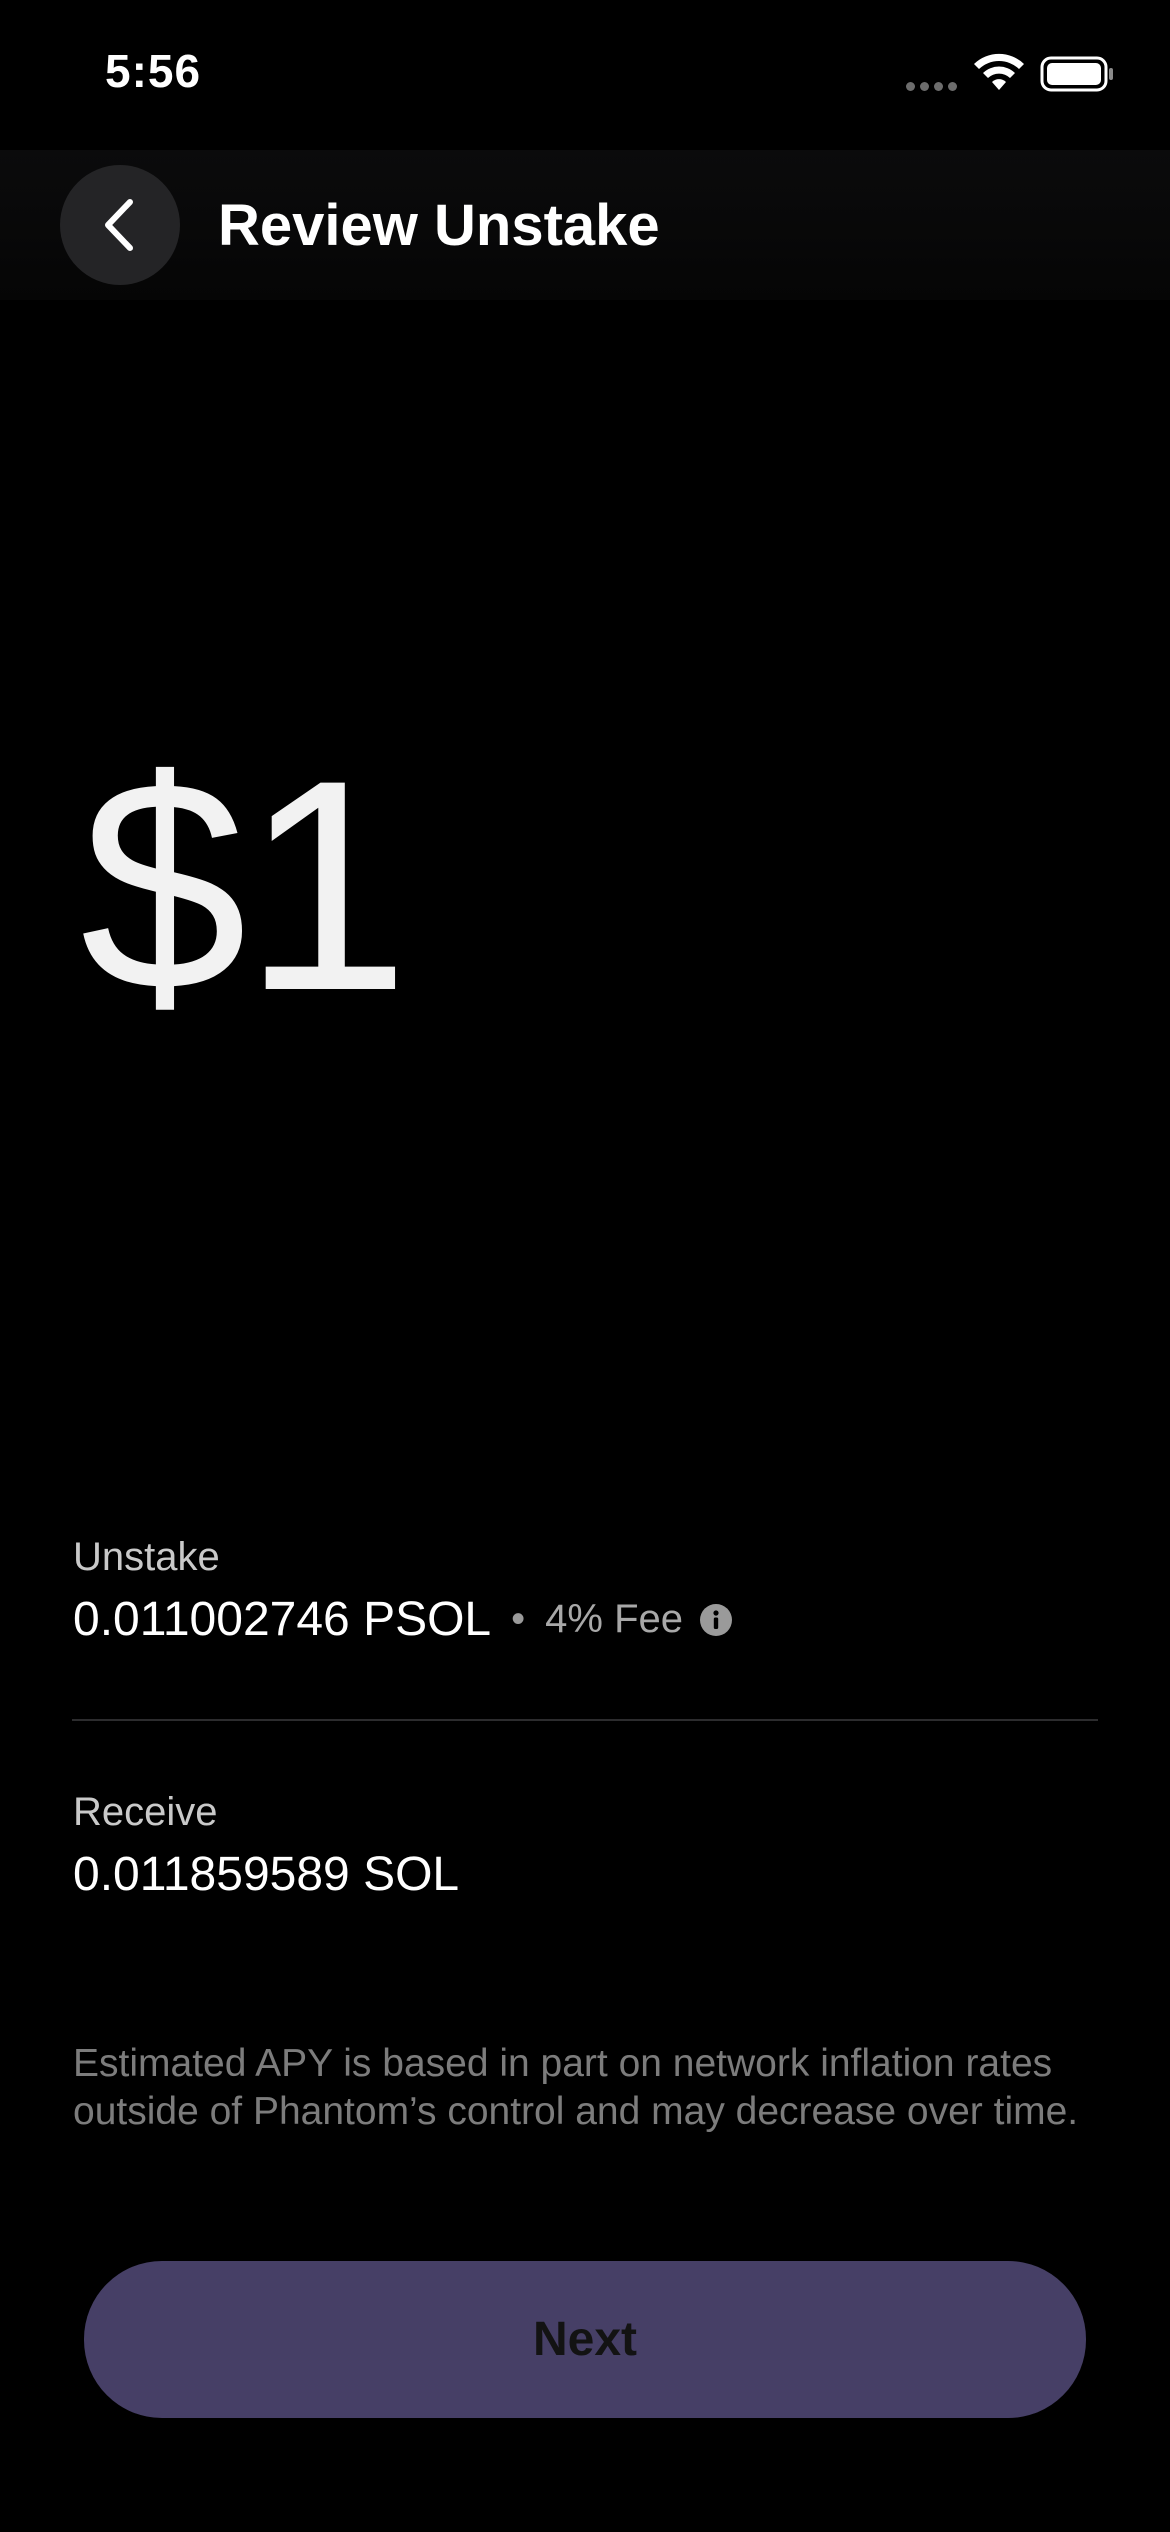  Describe the element at coordinates (153, 71) in the screenshot. I see `status-time: 5:56` at that location.